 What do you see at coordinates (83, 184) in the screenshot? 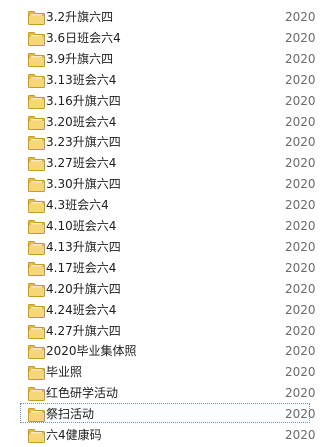
I see `file-name: 3.30升旗六四` at bounding box center [83, 184].